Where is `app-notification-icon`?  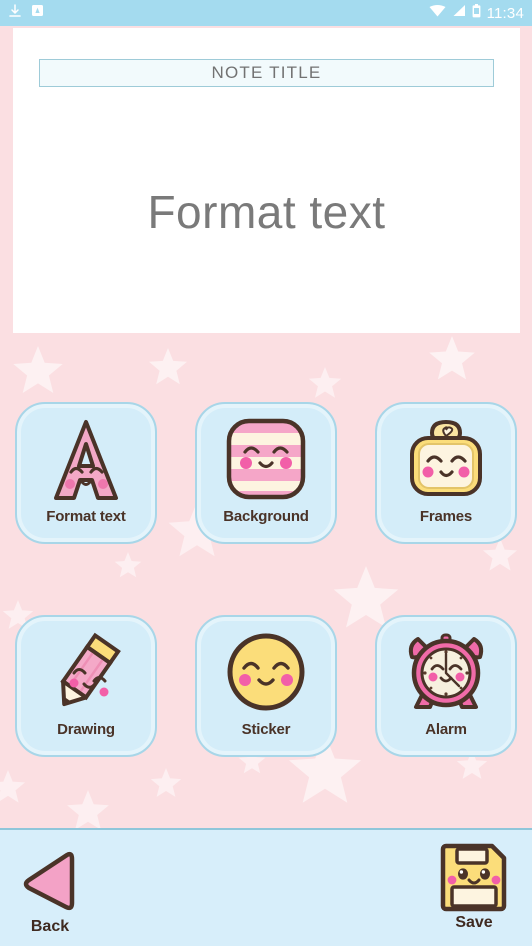
app-notification-icon is located at coordinates (37, 13).